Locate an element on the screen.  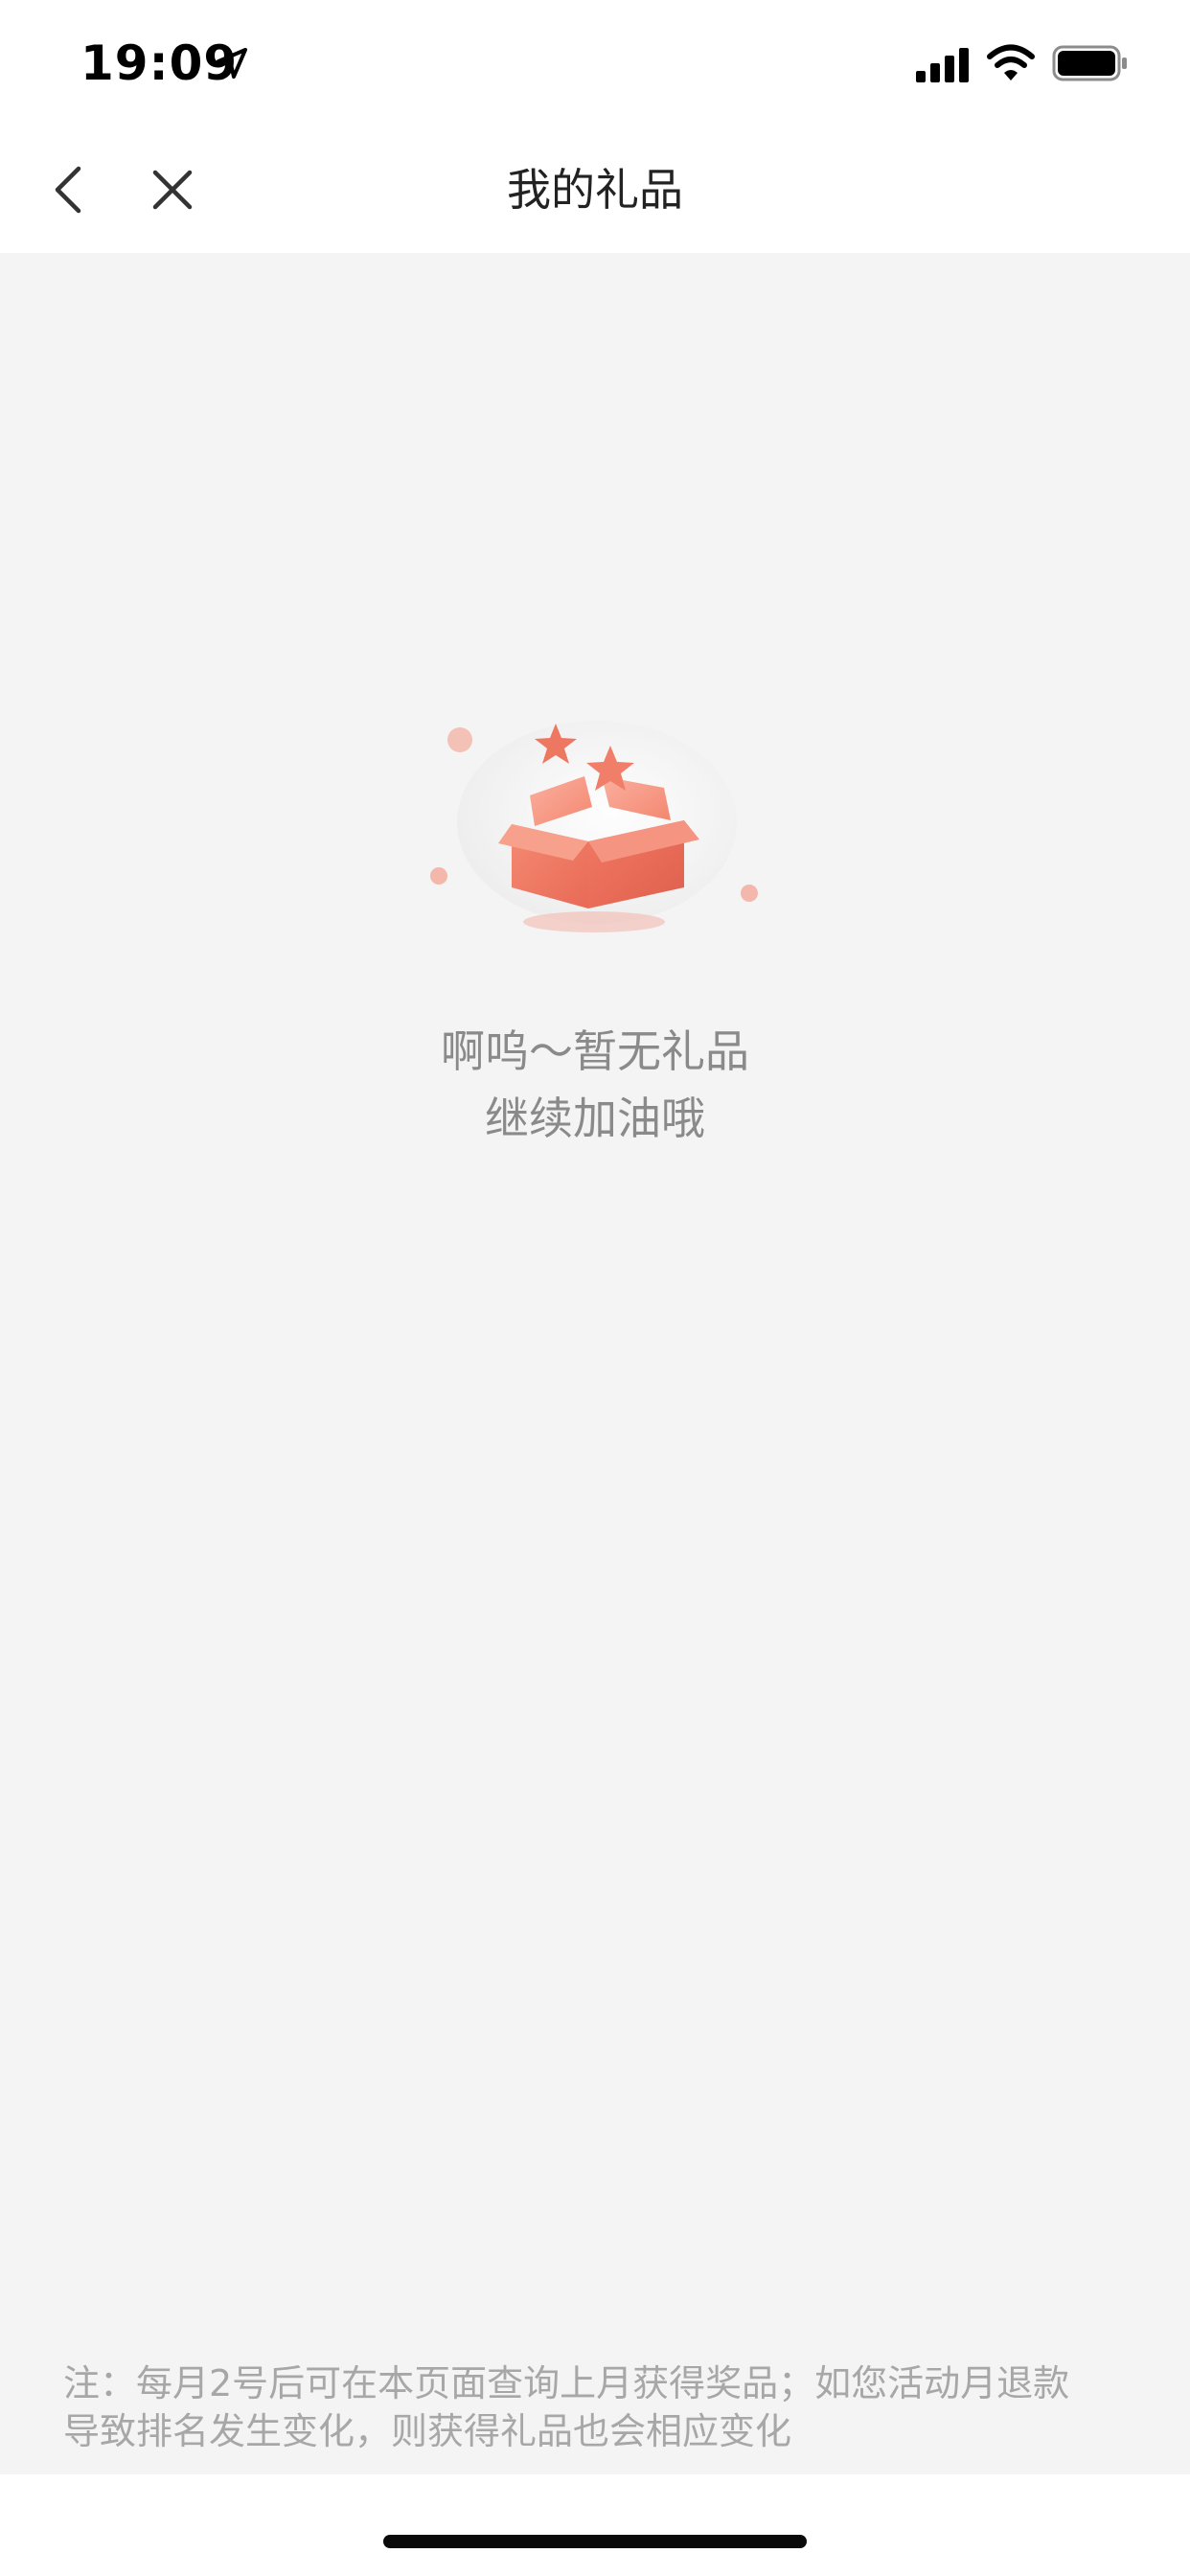
bottom-safe-area is located at coordinates (595, 2525).